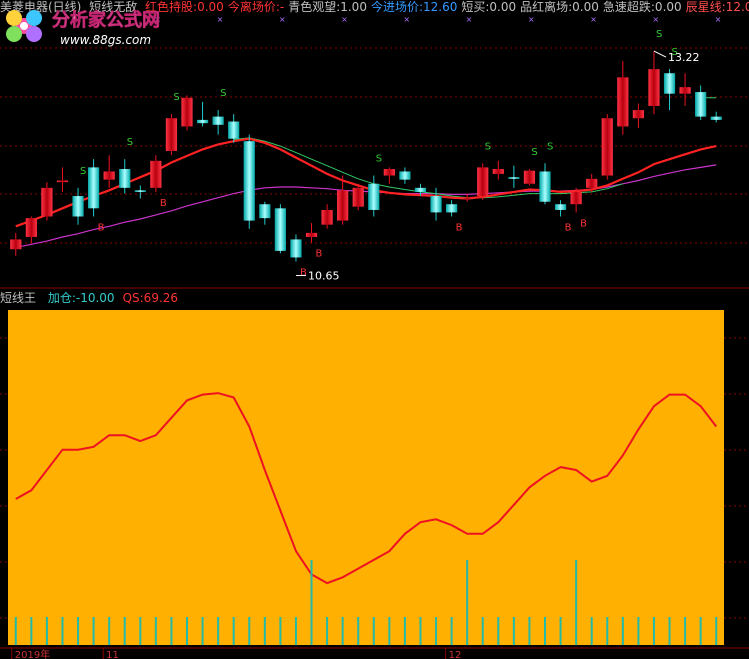 The width and height of the screenshot is (749, 659). I want to click on sell-signal-4: S, so click(379, 159).